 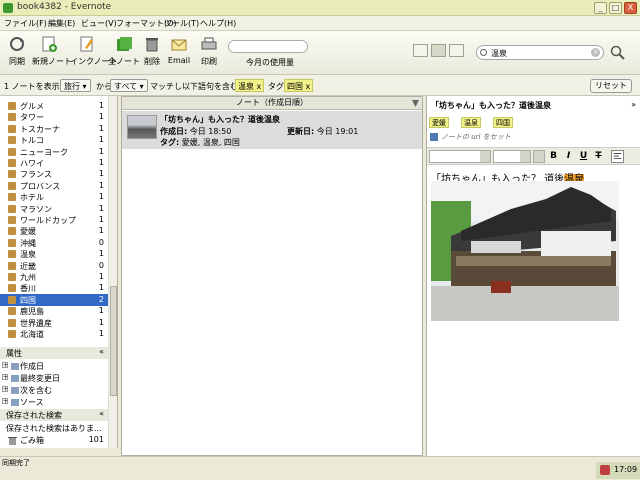 What do you see at coordinates (99, 23) in the screenshot?
I see `menu-view: ビュー(V)` at bounding box center [99, 23].